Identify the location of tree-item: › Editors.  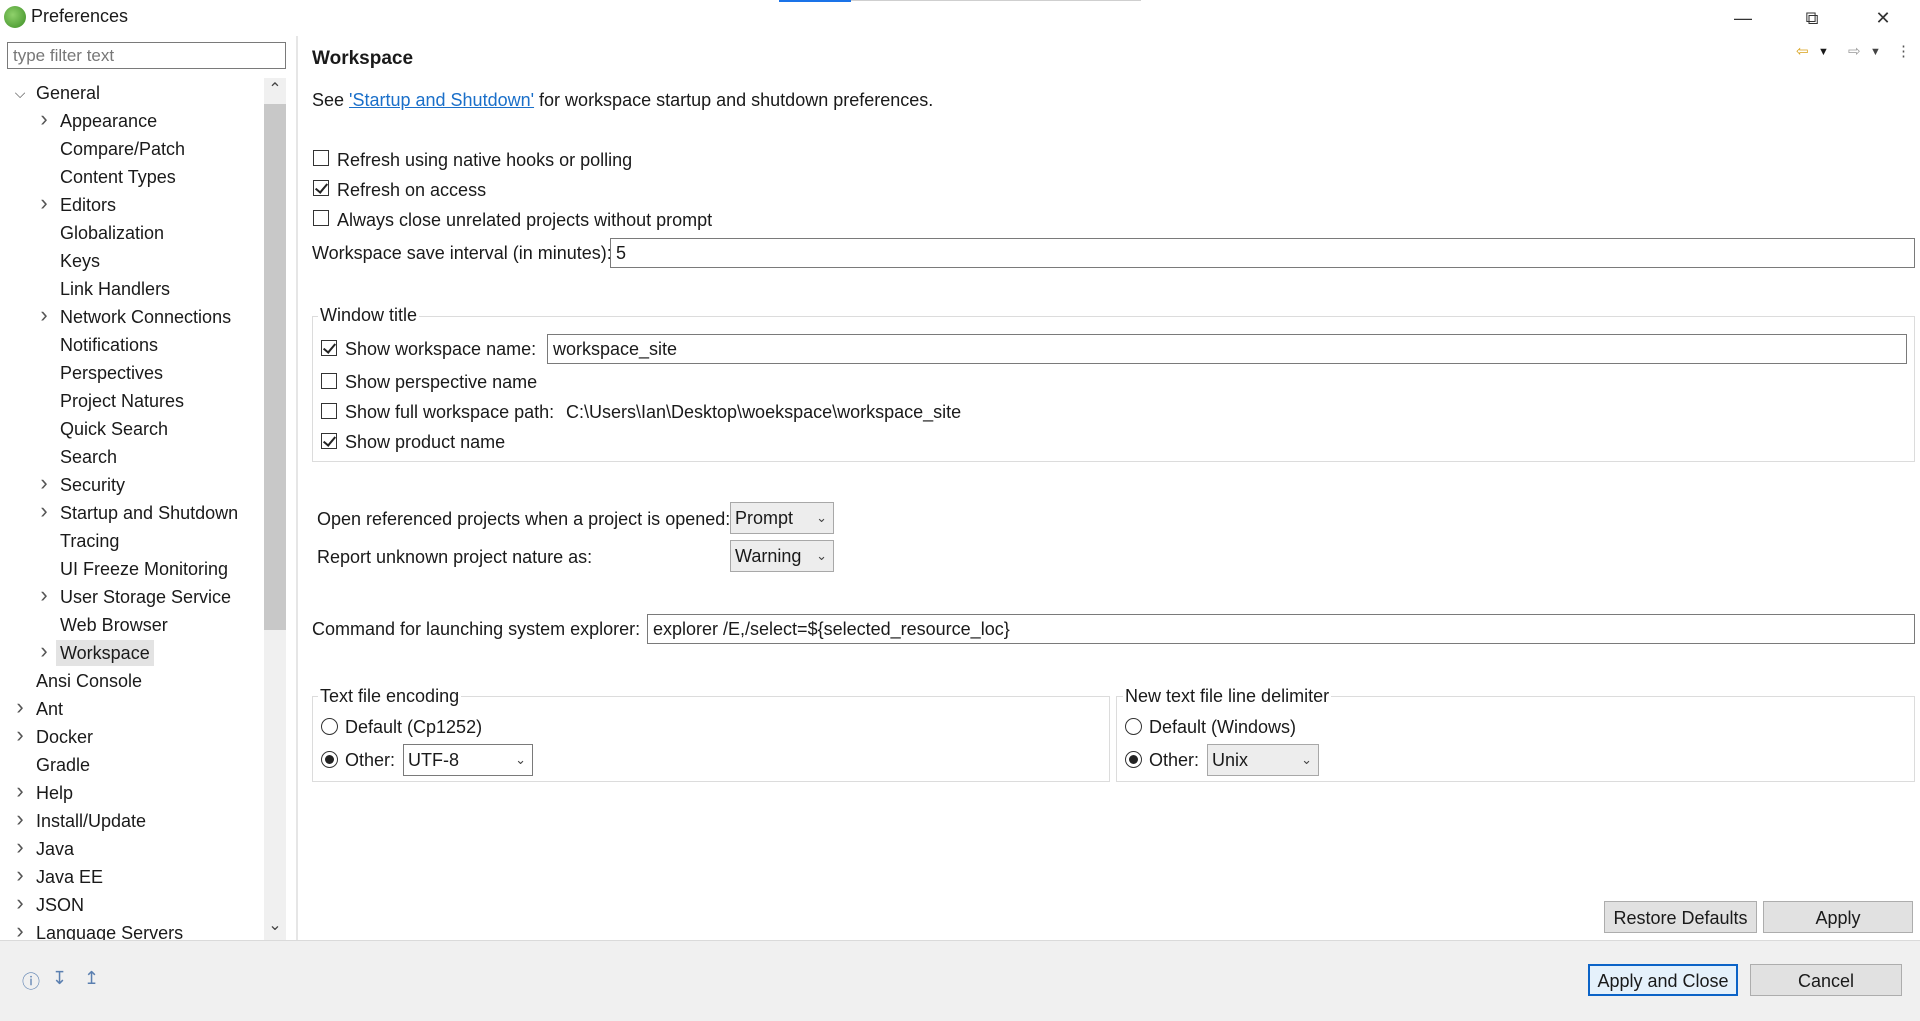
(132, 204).